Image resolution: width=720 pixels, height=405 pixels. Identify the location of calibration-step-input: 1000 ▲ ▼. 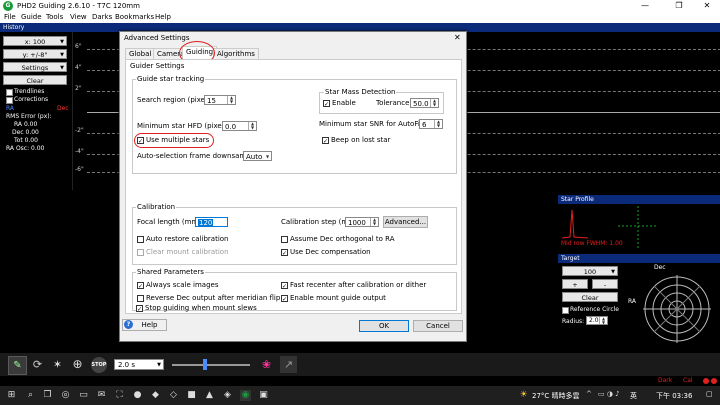
(362, 222).